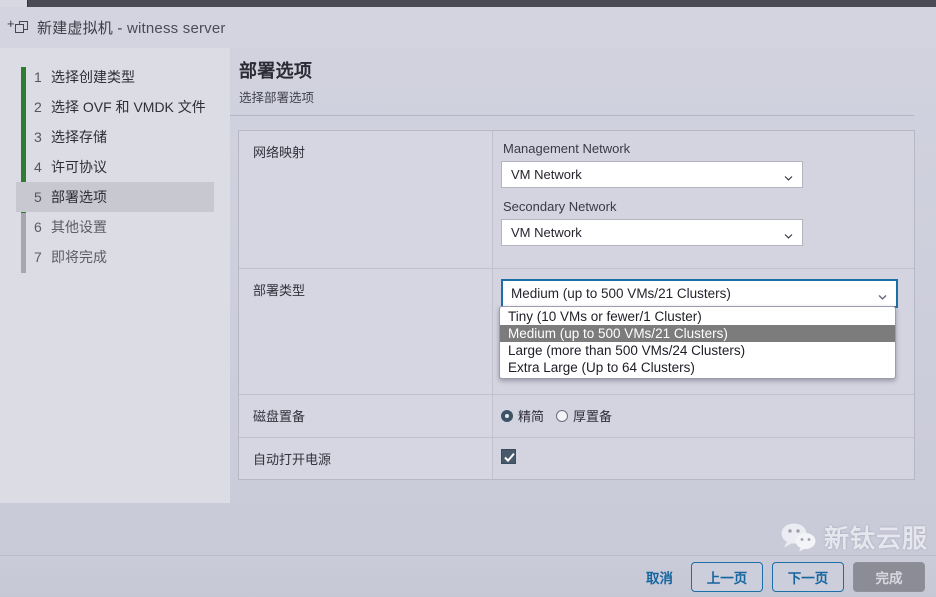  What do you see at coordinates (75, 28) in the screenshot?
I see `window-title-main: 新建虚拟机` at bounding box center [75, 28].